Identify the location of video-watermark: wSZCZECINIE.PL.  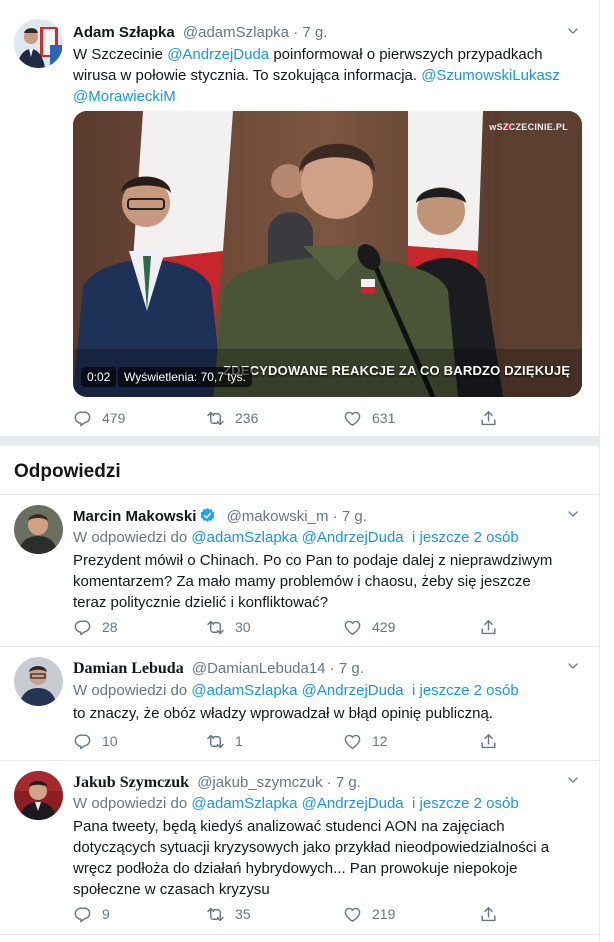
(528, 127).